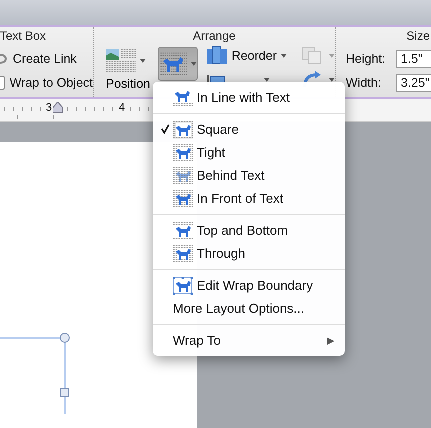 The image size is (431, 428). Describe the element at coordinates (249, 285) in the screenshot. I see `menu-item: Edit Wrap Boundary` at that location.